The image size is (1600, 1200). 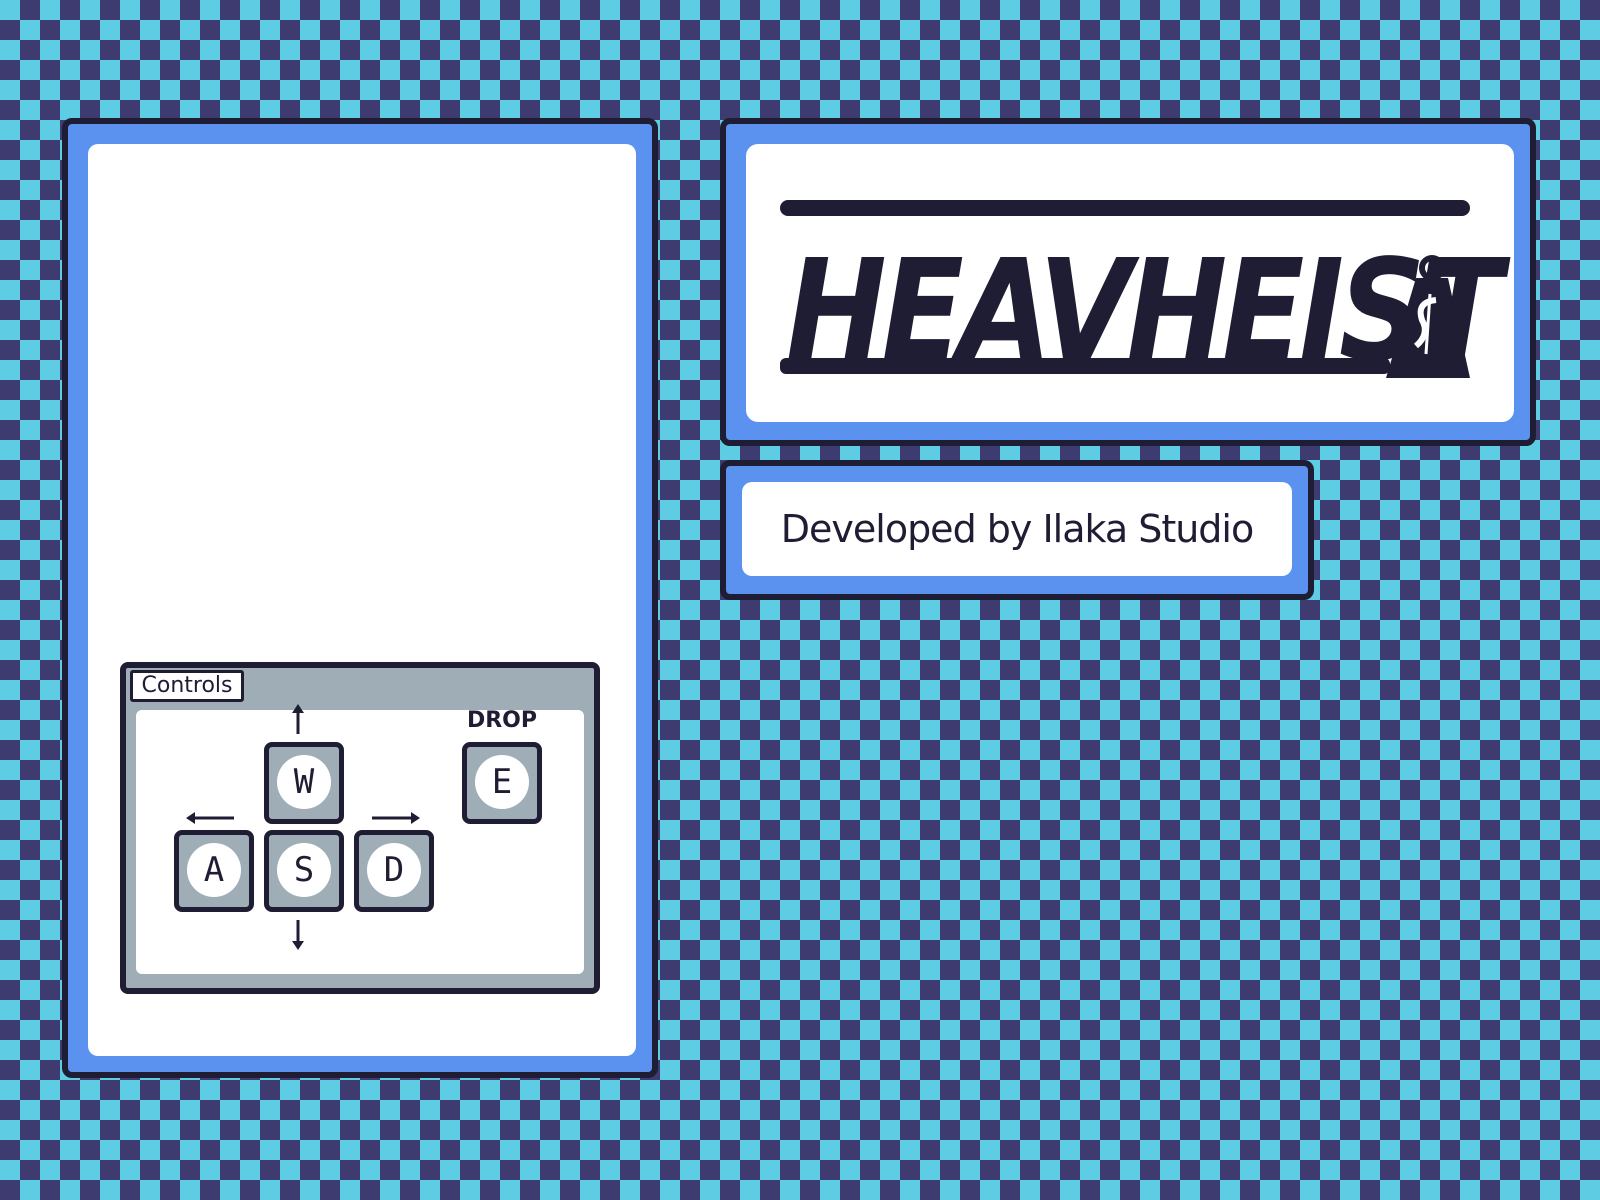 What do you see at coordinates (187, 686) in the screenshot?
I see `controls-tab: Controls` at bounding box center [187, 686].